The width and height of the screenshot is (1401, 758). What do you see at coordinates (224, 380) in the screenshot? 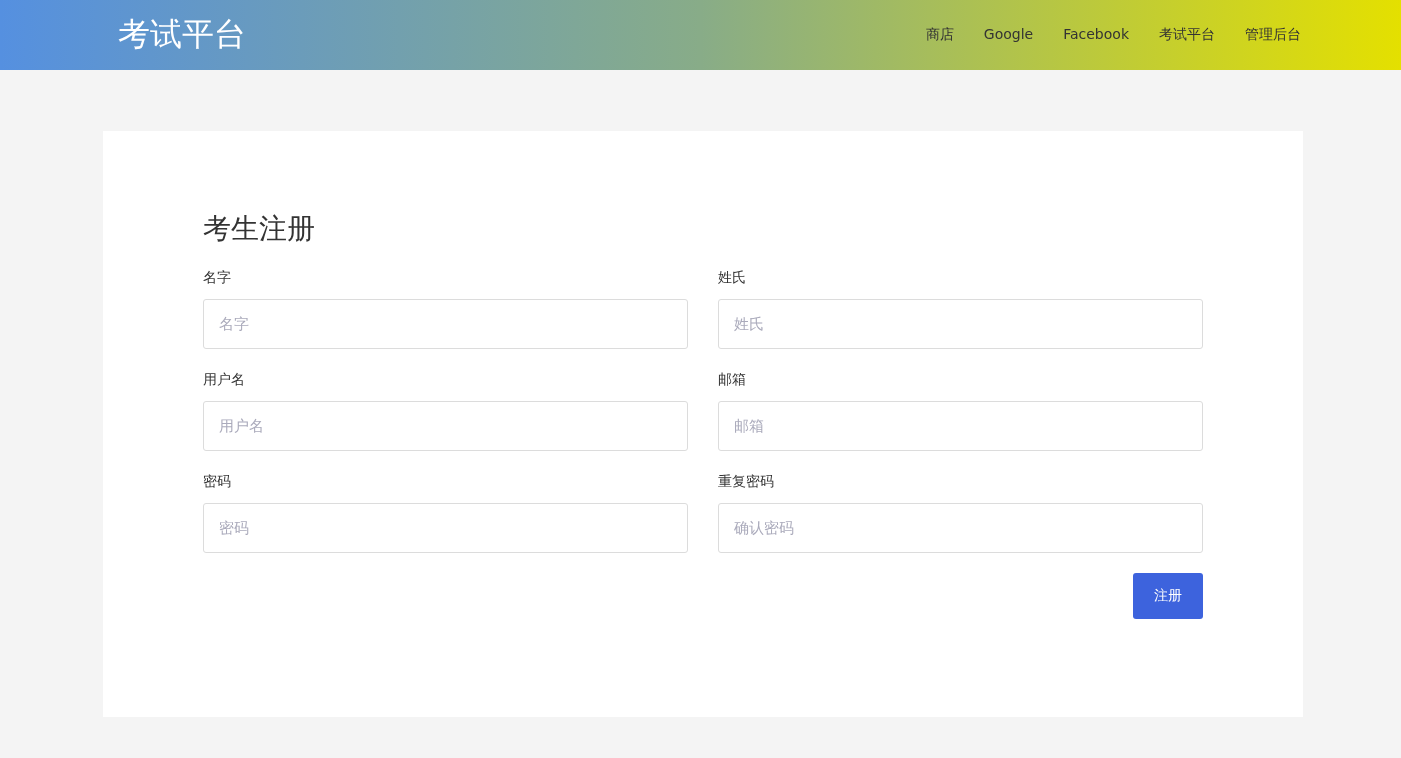
I see `field-label: 用户名` at bounding box center [224, 380].